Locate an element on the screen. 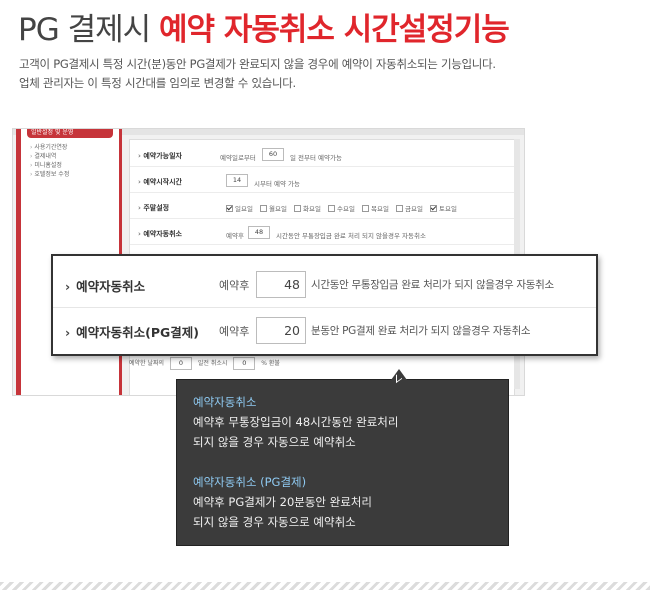  description-line-2: 업체 관리자는 이 특정 시간대를 임의로 변경할 수 있습니다. is located at coordinates (157, 83).